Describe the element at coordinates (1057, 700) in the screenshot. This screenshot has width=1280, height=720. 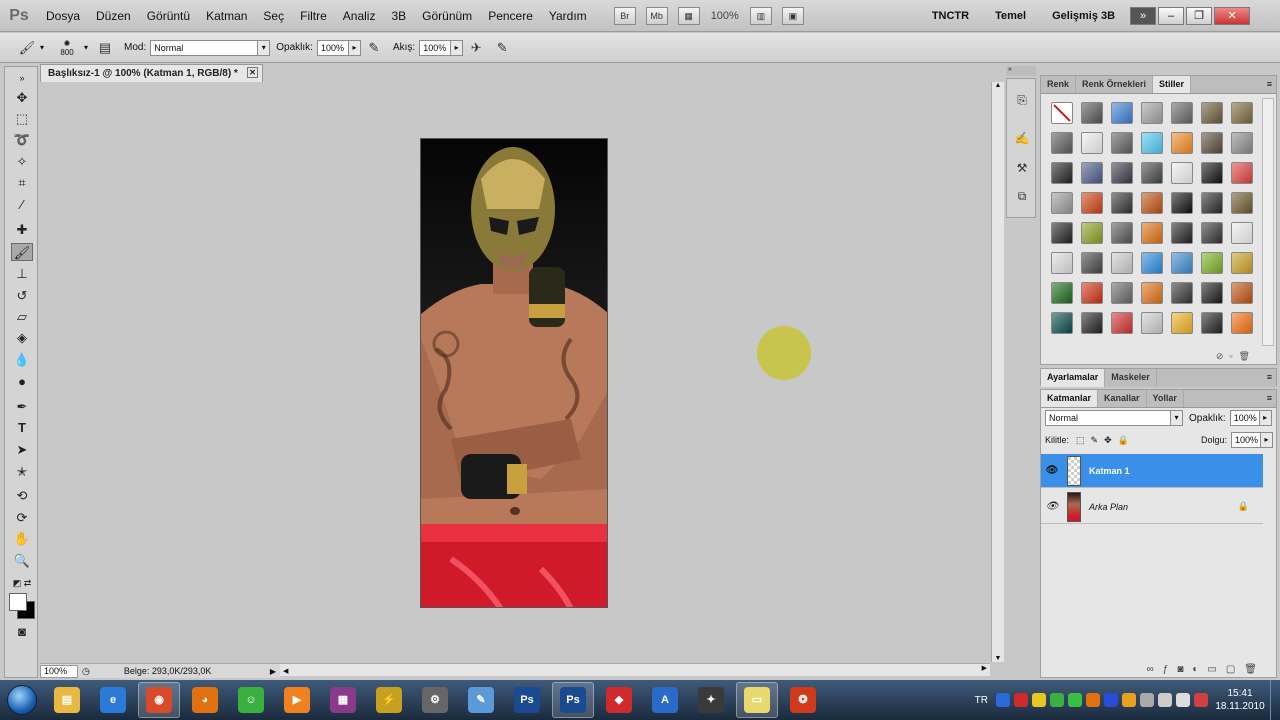
I see `tray-network-icon` at that location.